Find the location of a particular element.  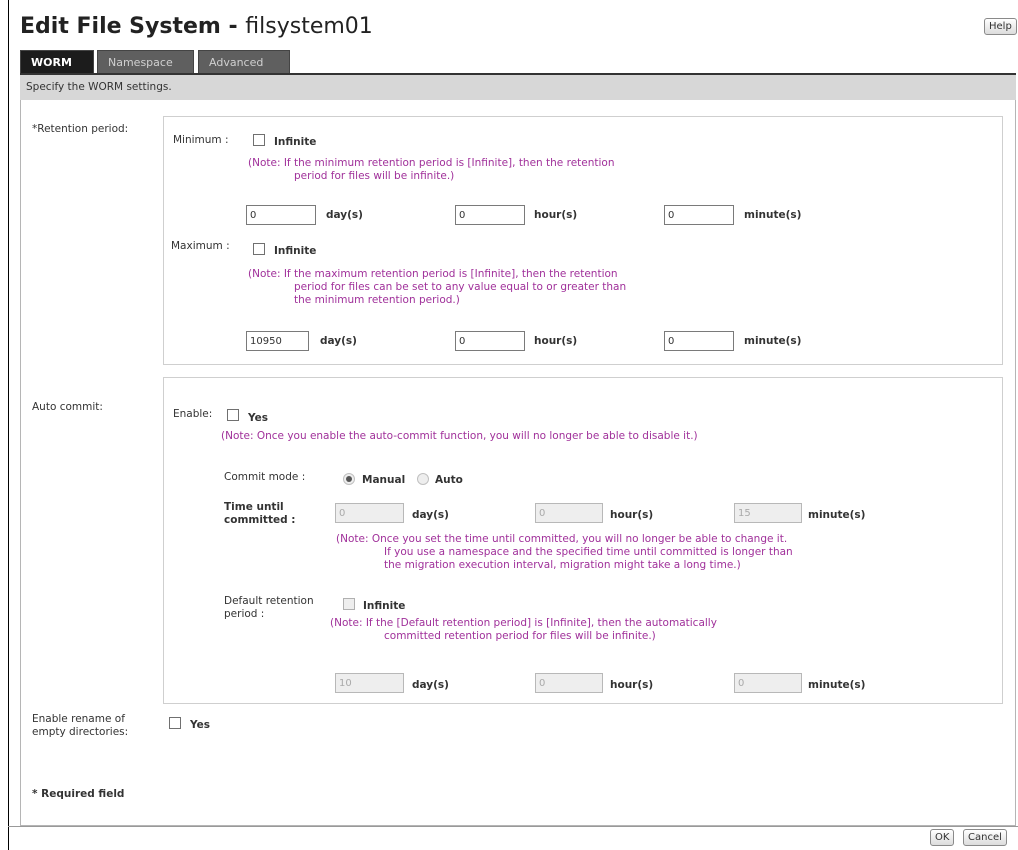

maximum-infinite-label: Infinite is located at coordinates (295, 251).